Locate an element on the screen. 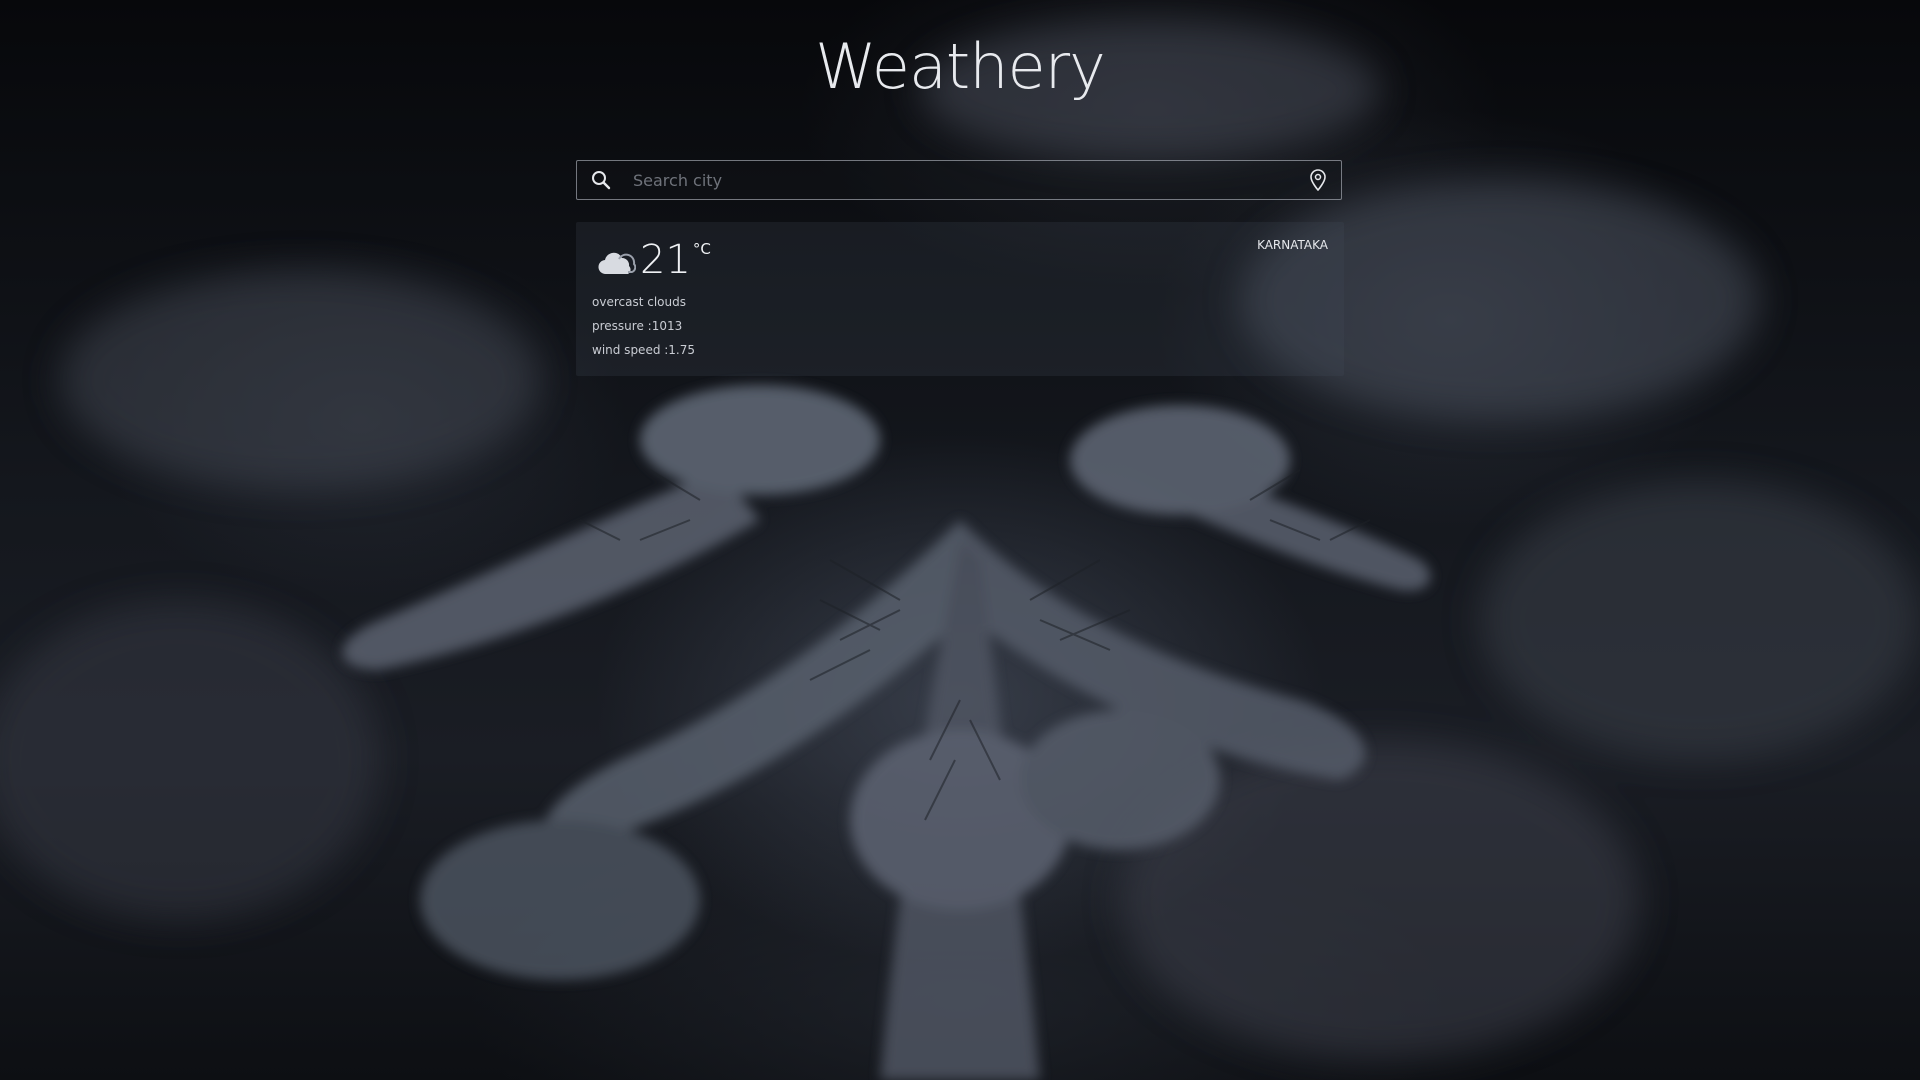  search-input is located at coordinates (960, 180).